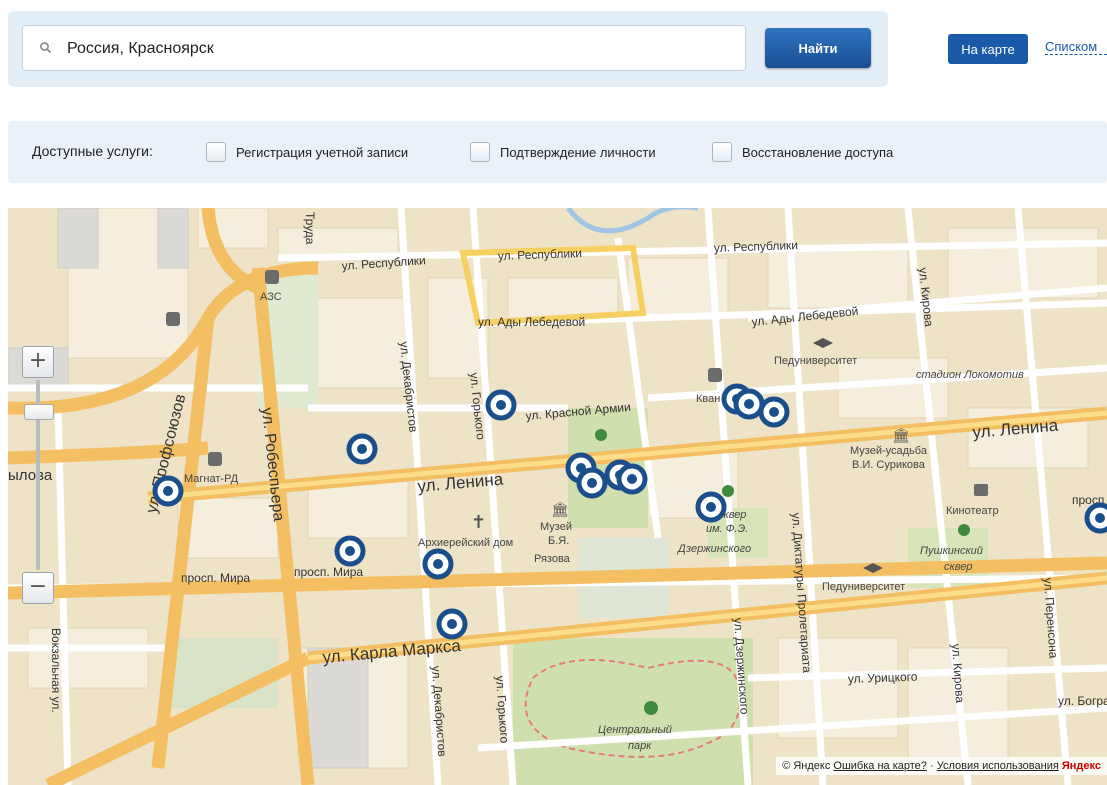 The width and height of the screenshot is (1107, 785). Describe the element at coordinates (818, 152) in the screenshot. I see `service-option-label: Восстановление доступа` at that location.